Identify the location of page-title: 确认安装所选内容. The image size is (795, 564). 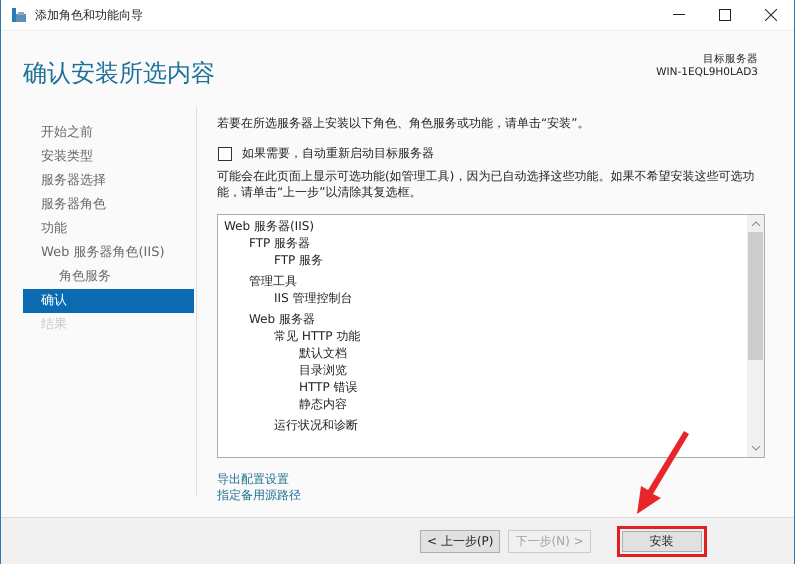
(119, 73).